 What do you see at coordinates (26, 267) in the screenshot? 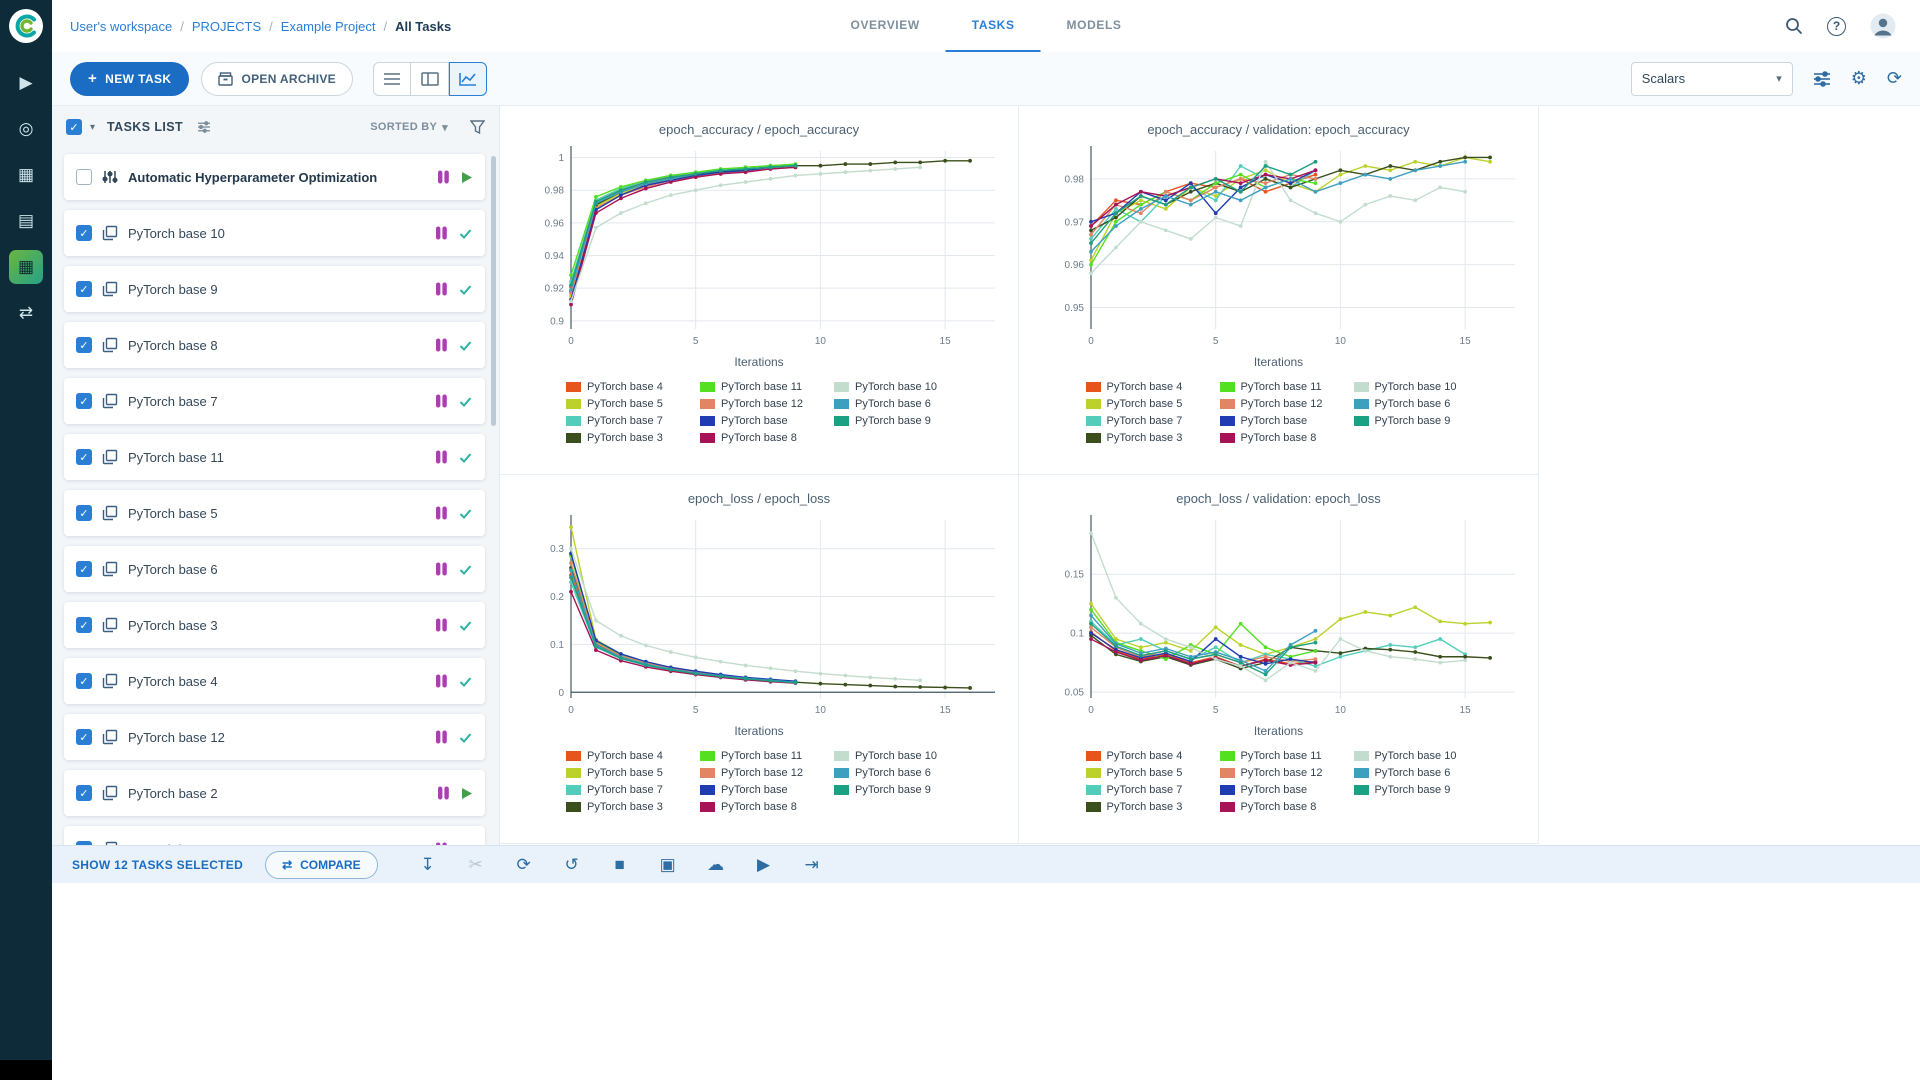
I see `projects-icon: ▦` at bounding box center [26, 267].